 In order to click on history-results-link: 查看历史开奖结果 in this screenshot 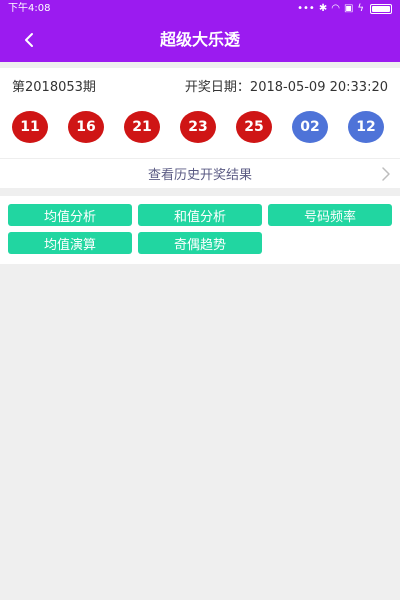, I will do `click(200, 173)`.